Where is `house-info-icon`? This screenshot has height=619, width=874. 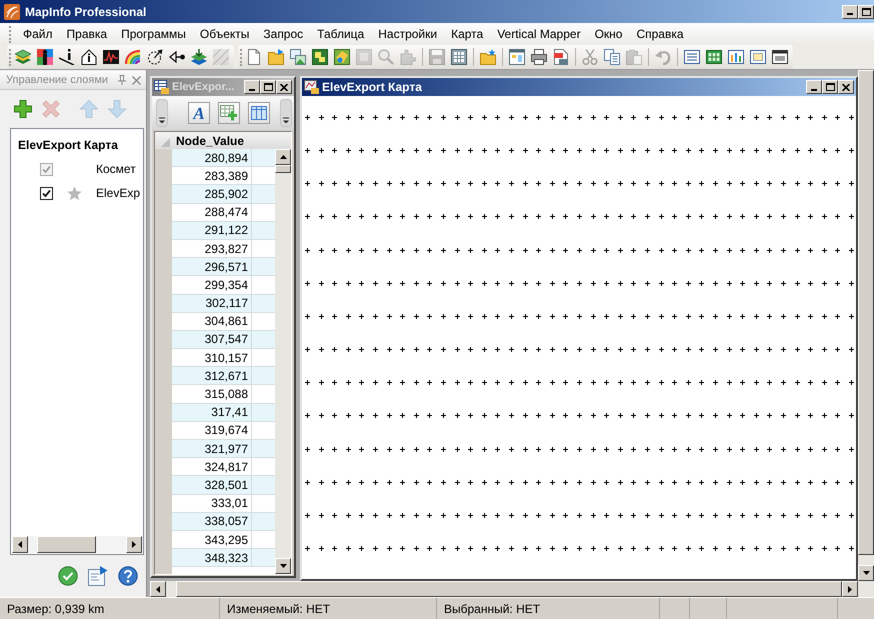
house-info-icon is located at coordinates (89, 57).